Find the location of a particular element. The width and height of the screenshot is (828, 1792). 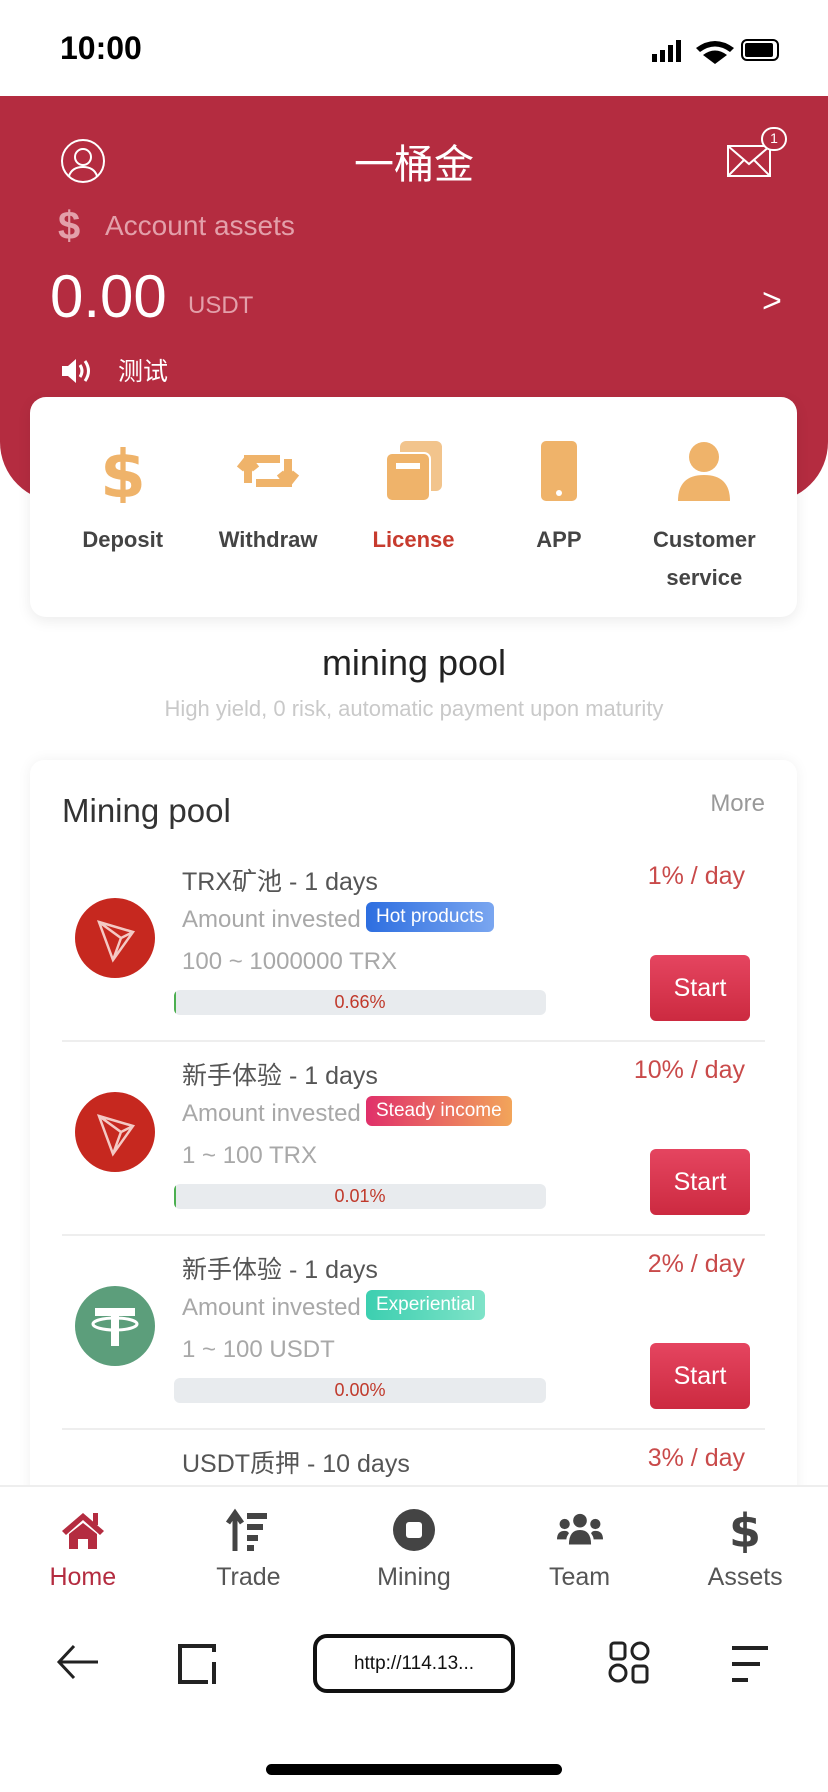

tabs-icon is located at coordinates (199, 1664).